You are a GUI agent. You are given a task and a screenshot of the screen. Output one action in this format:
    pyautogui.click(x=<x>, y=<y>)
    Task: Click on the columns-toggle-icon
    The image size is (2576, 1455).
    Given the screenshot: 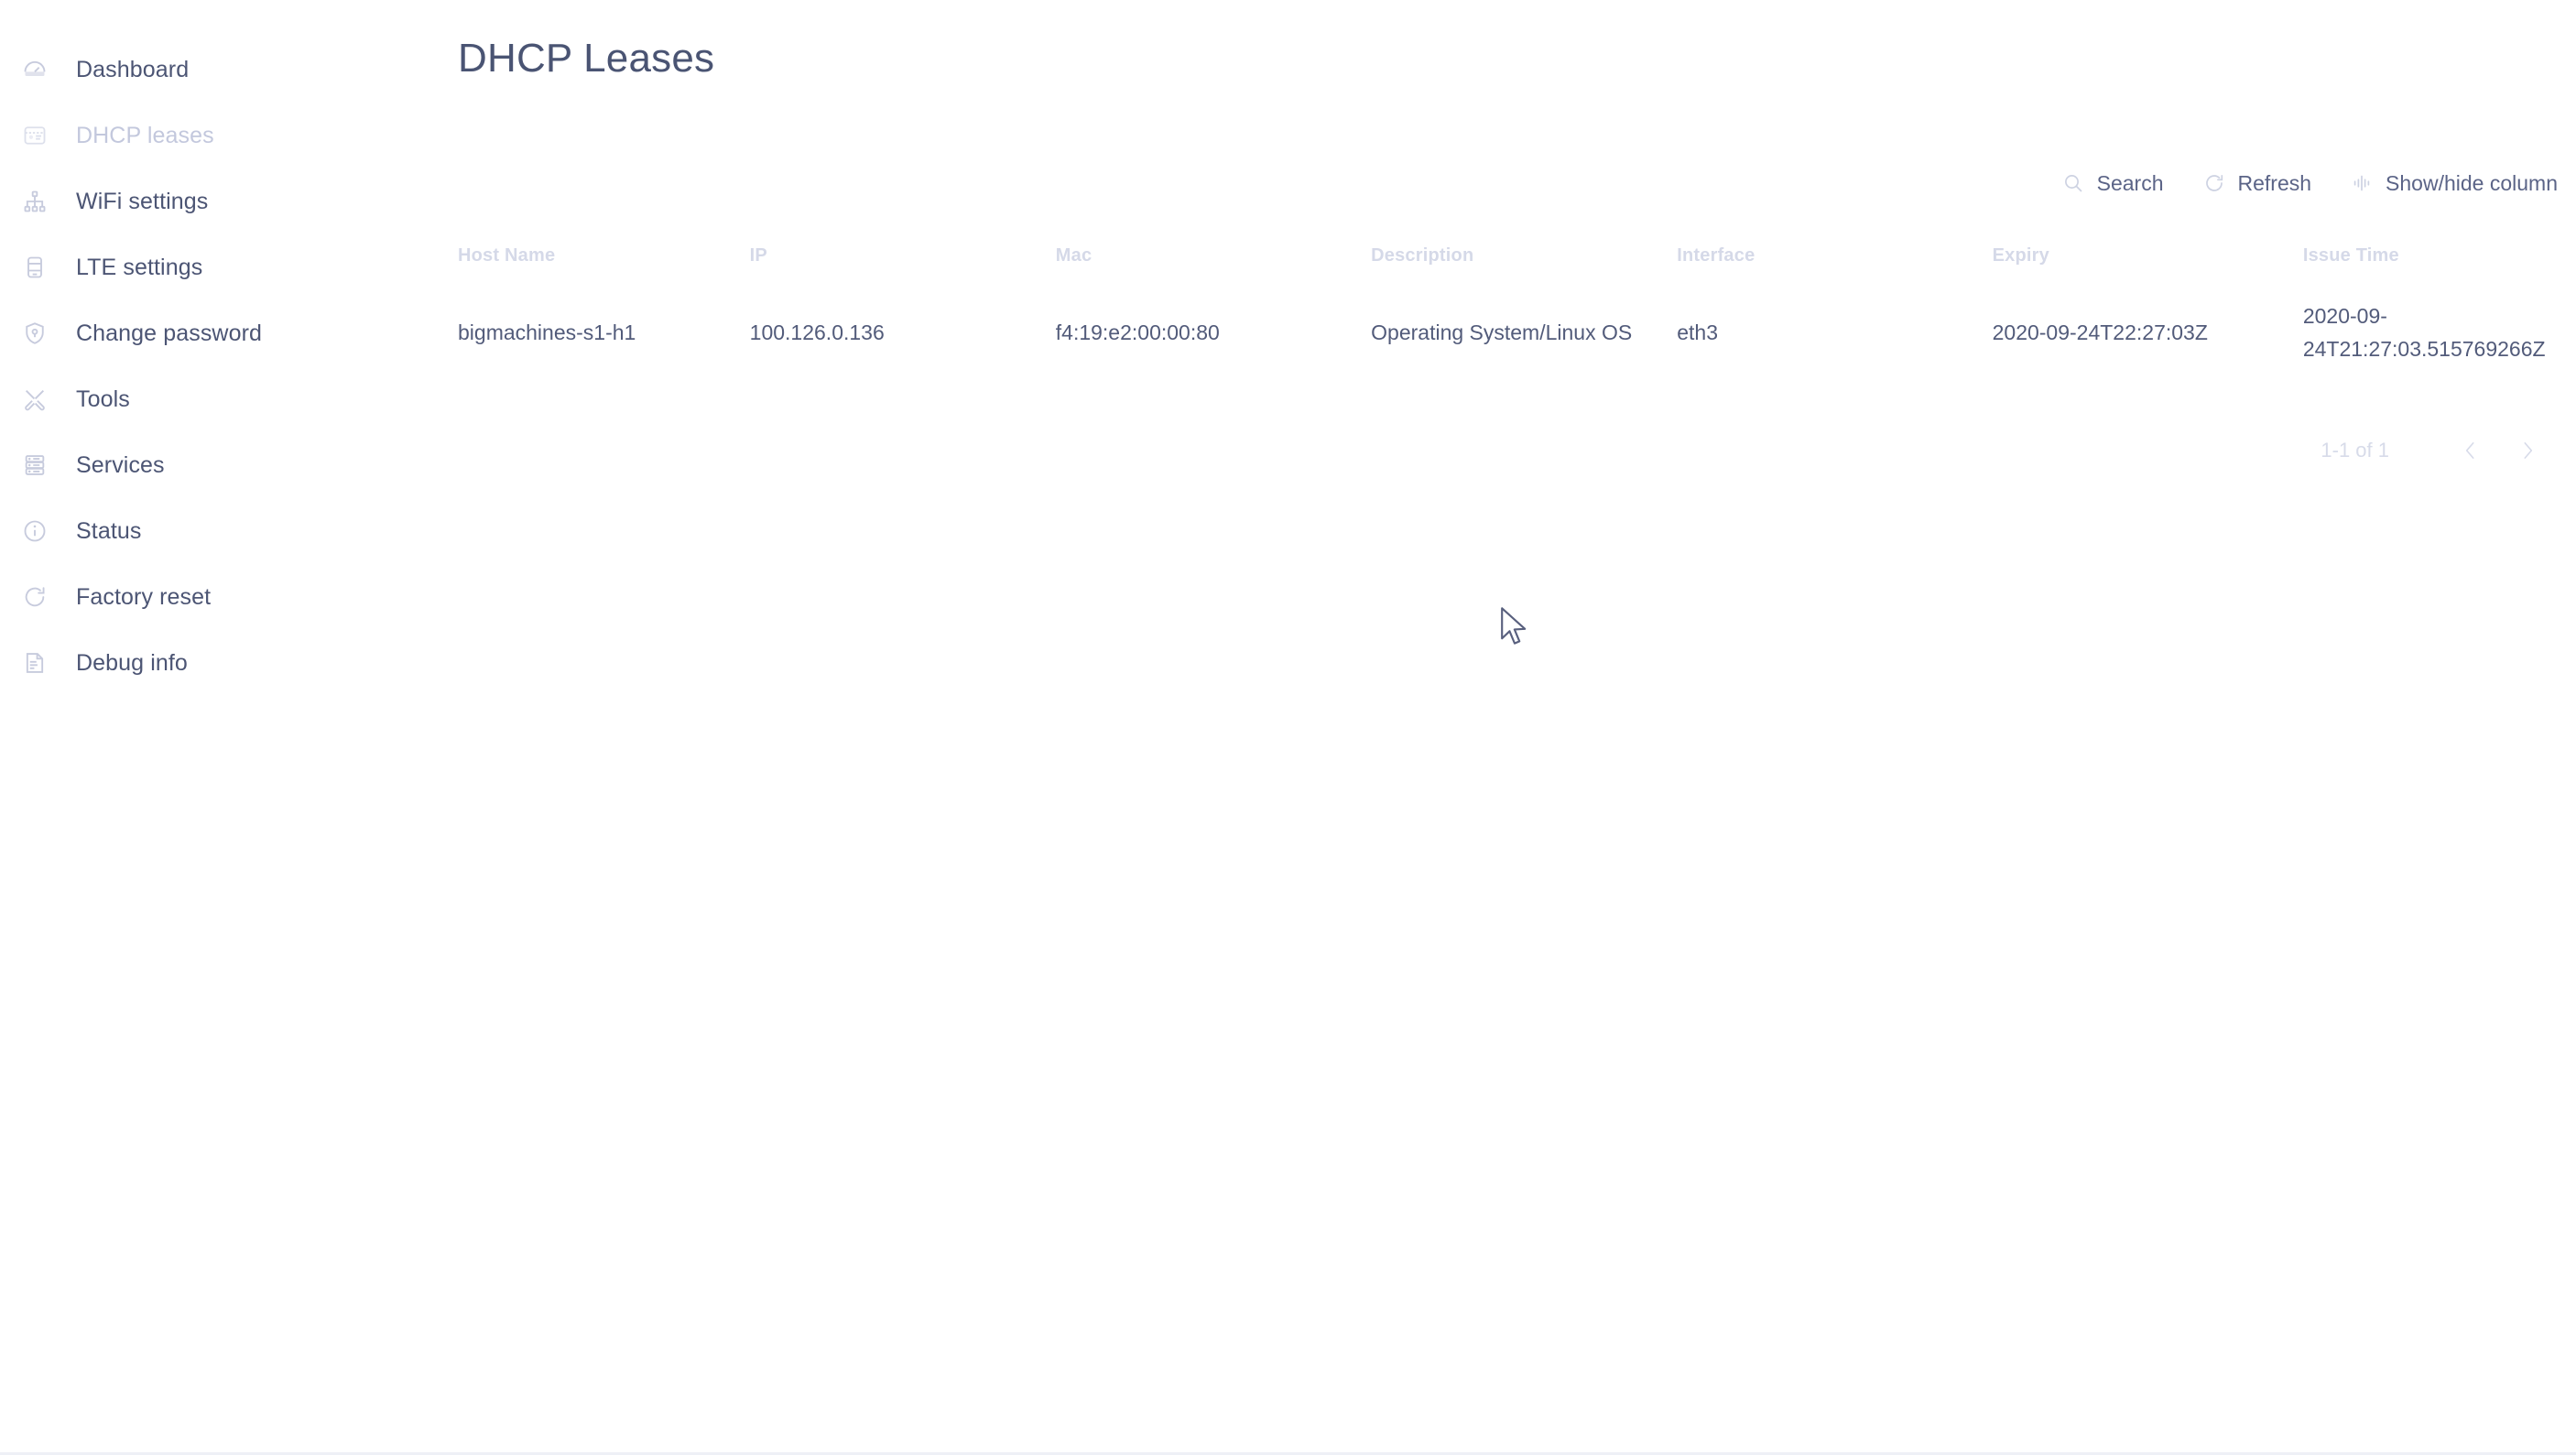 What is the action you would take?
    pyautogui.click(x=2362, y=183)
    